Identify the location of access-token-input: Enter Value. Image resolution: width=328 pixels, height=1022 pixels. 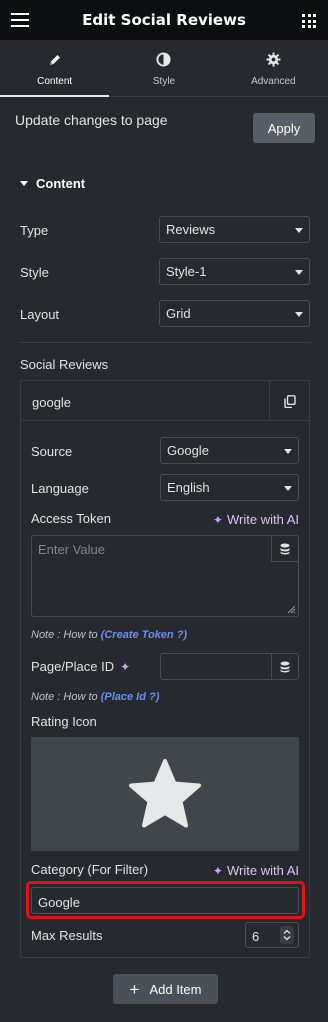
(165, 576).